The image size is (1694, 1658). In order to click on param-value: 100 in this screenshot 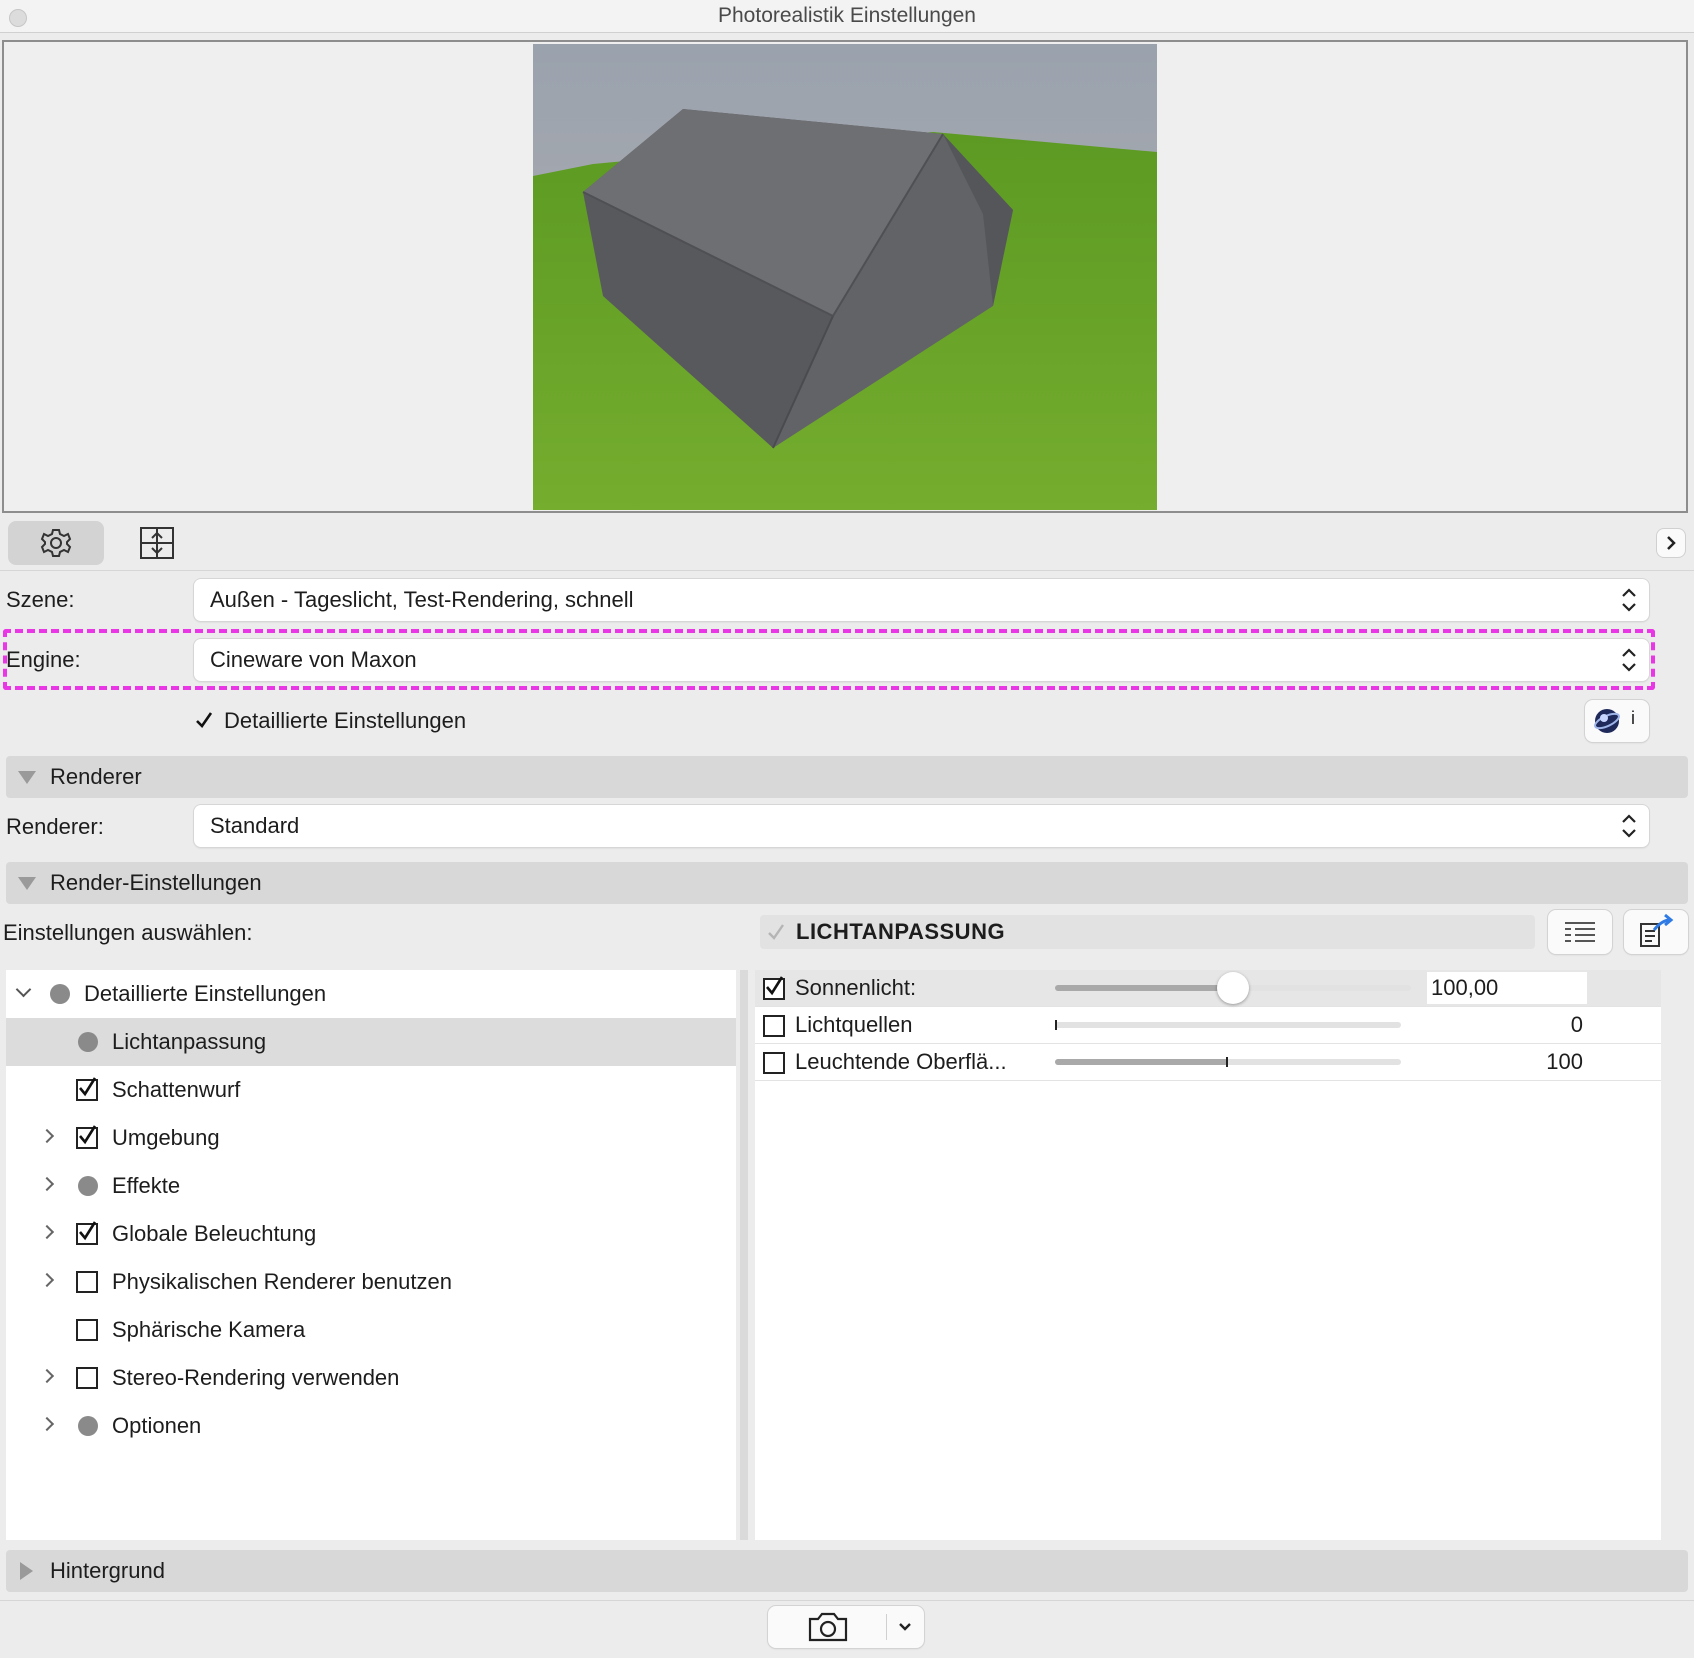, I will do `click(1564, 1061)`.